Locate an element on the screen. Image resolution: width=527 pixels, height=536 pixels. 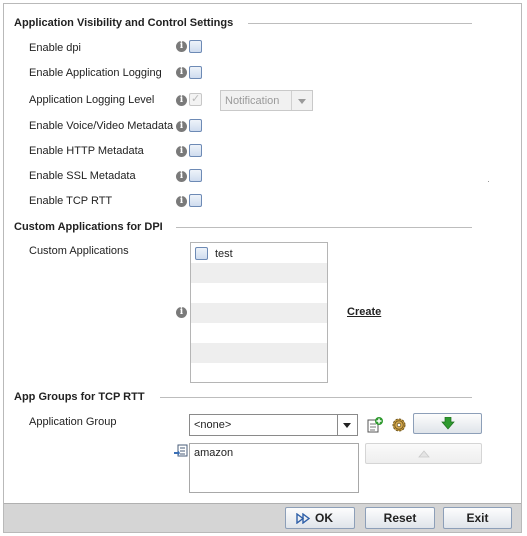
enable-voice-video-checkbox is located at coordinates (195, 125).